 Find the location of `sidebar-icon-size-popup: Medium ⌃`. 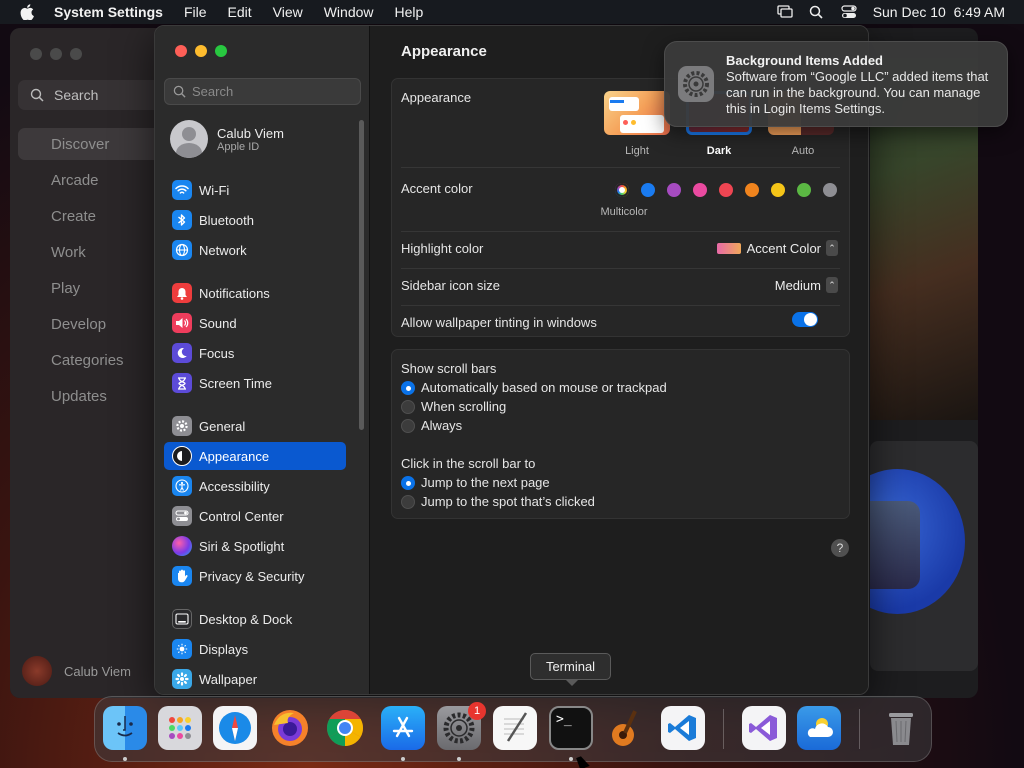

sidebar-icon-size-popup: Medium ⌃ is located at coordinates (806, 285).